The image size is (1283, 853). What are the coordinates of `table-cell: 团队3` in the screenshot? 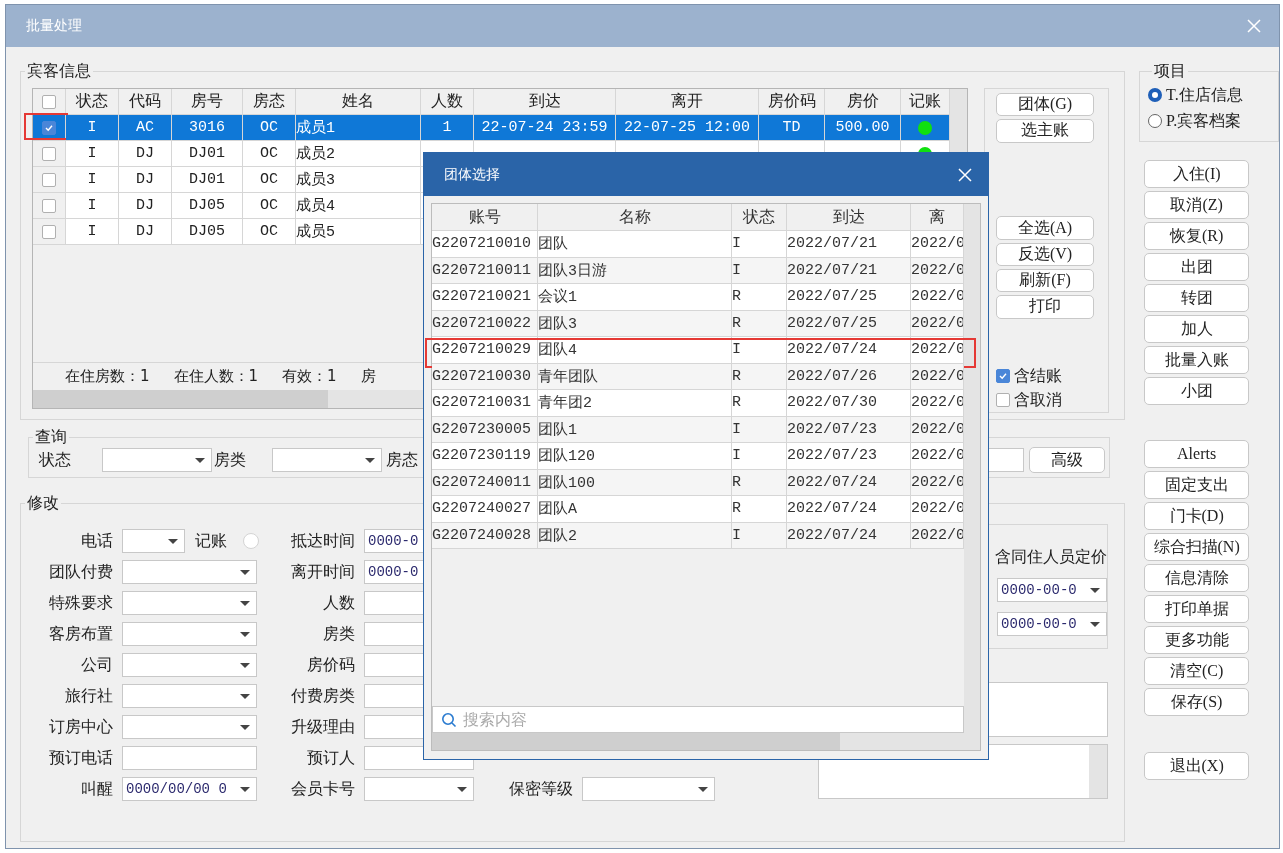 It's located at (635, 323).